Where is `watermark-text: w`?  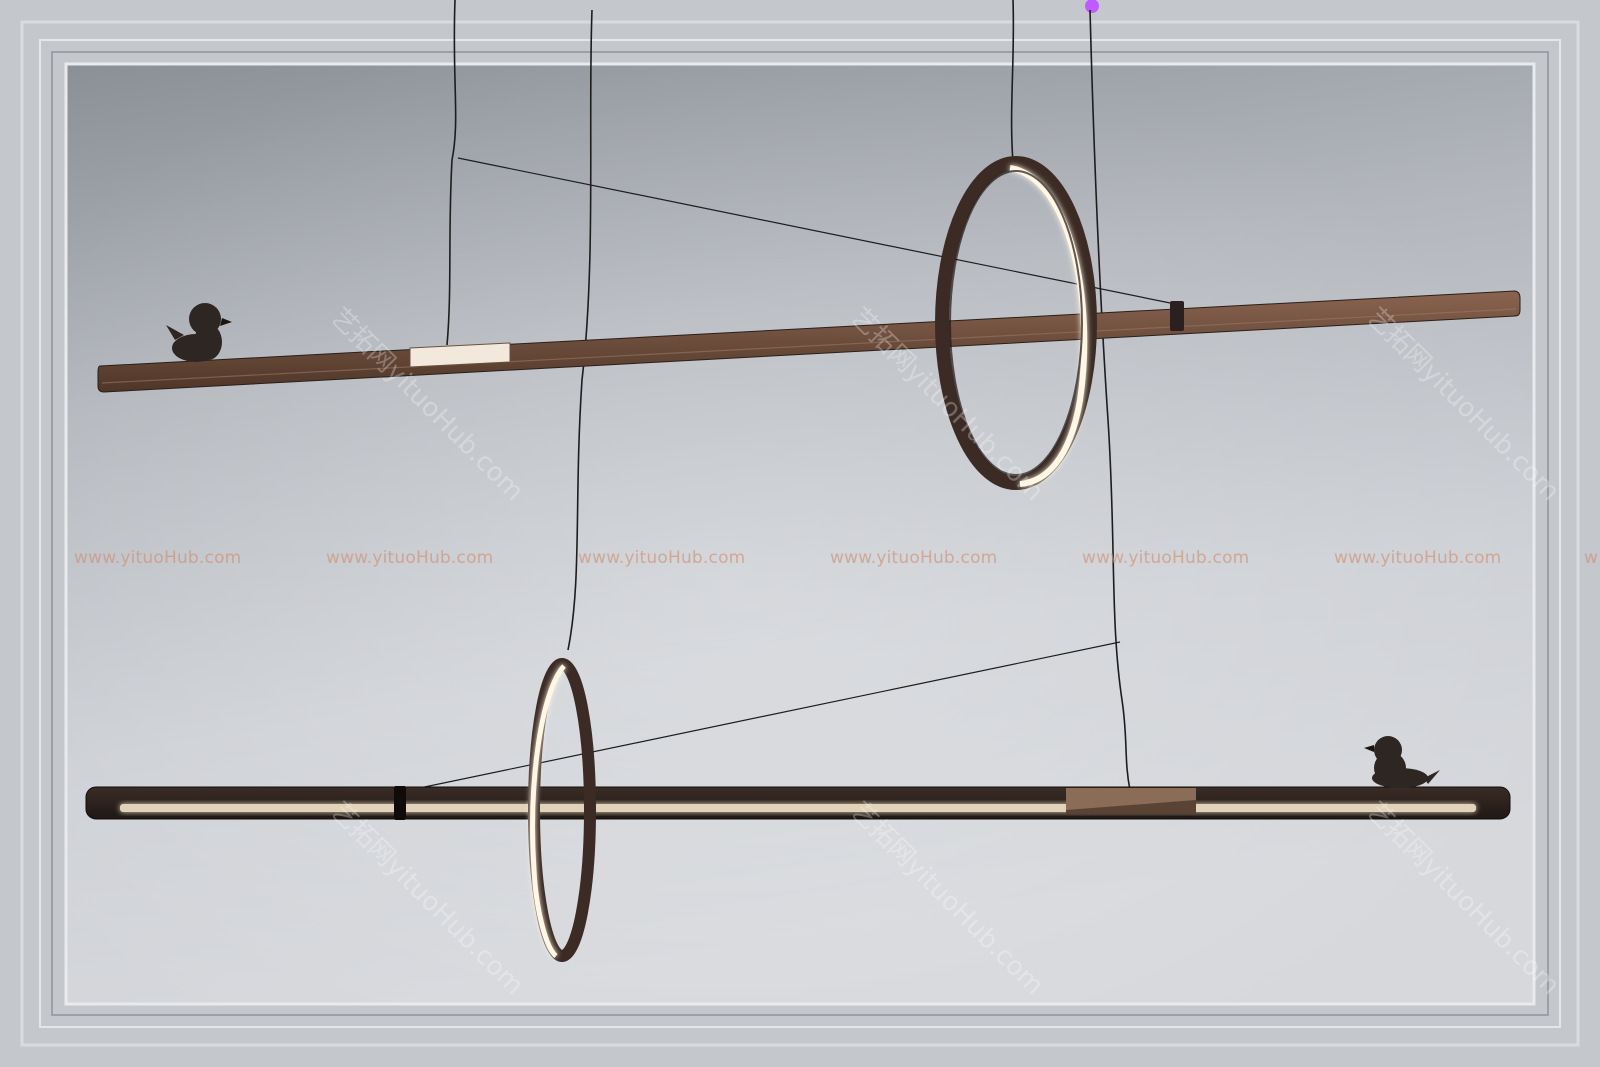
watermark-text: w is located at coordinates (1591, 558).